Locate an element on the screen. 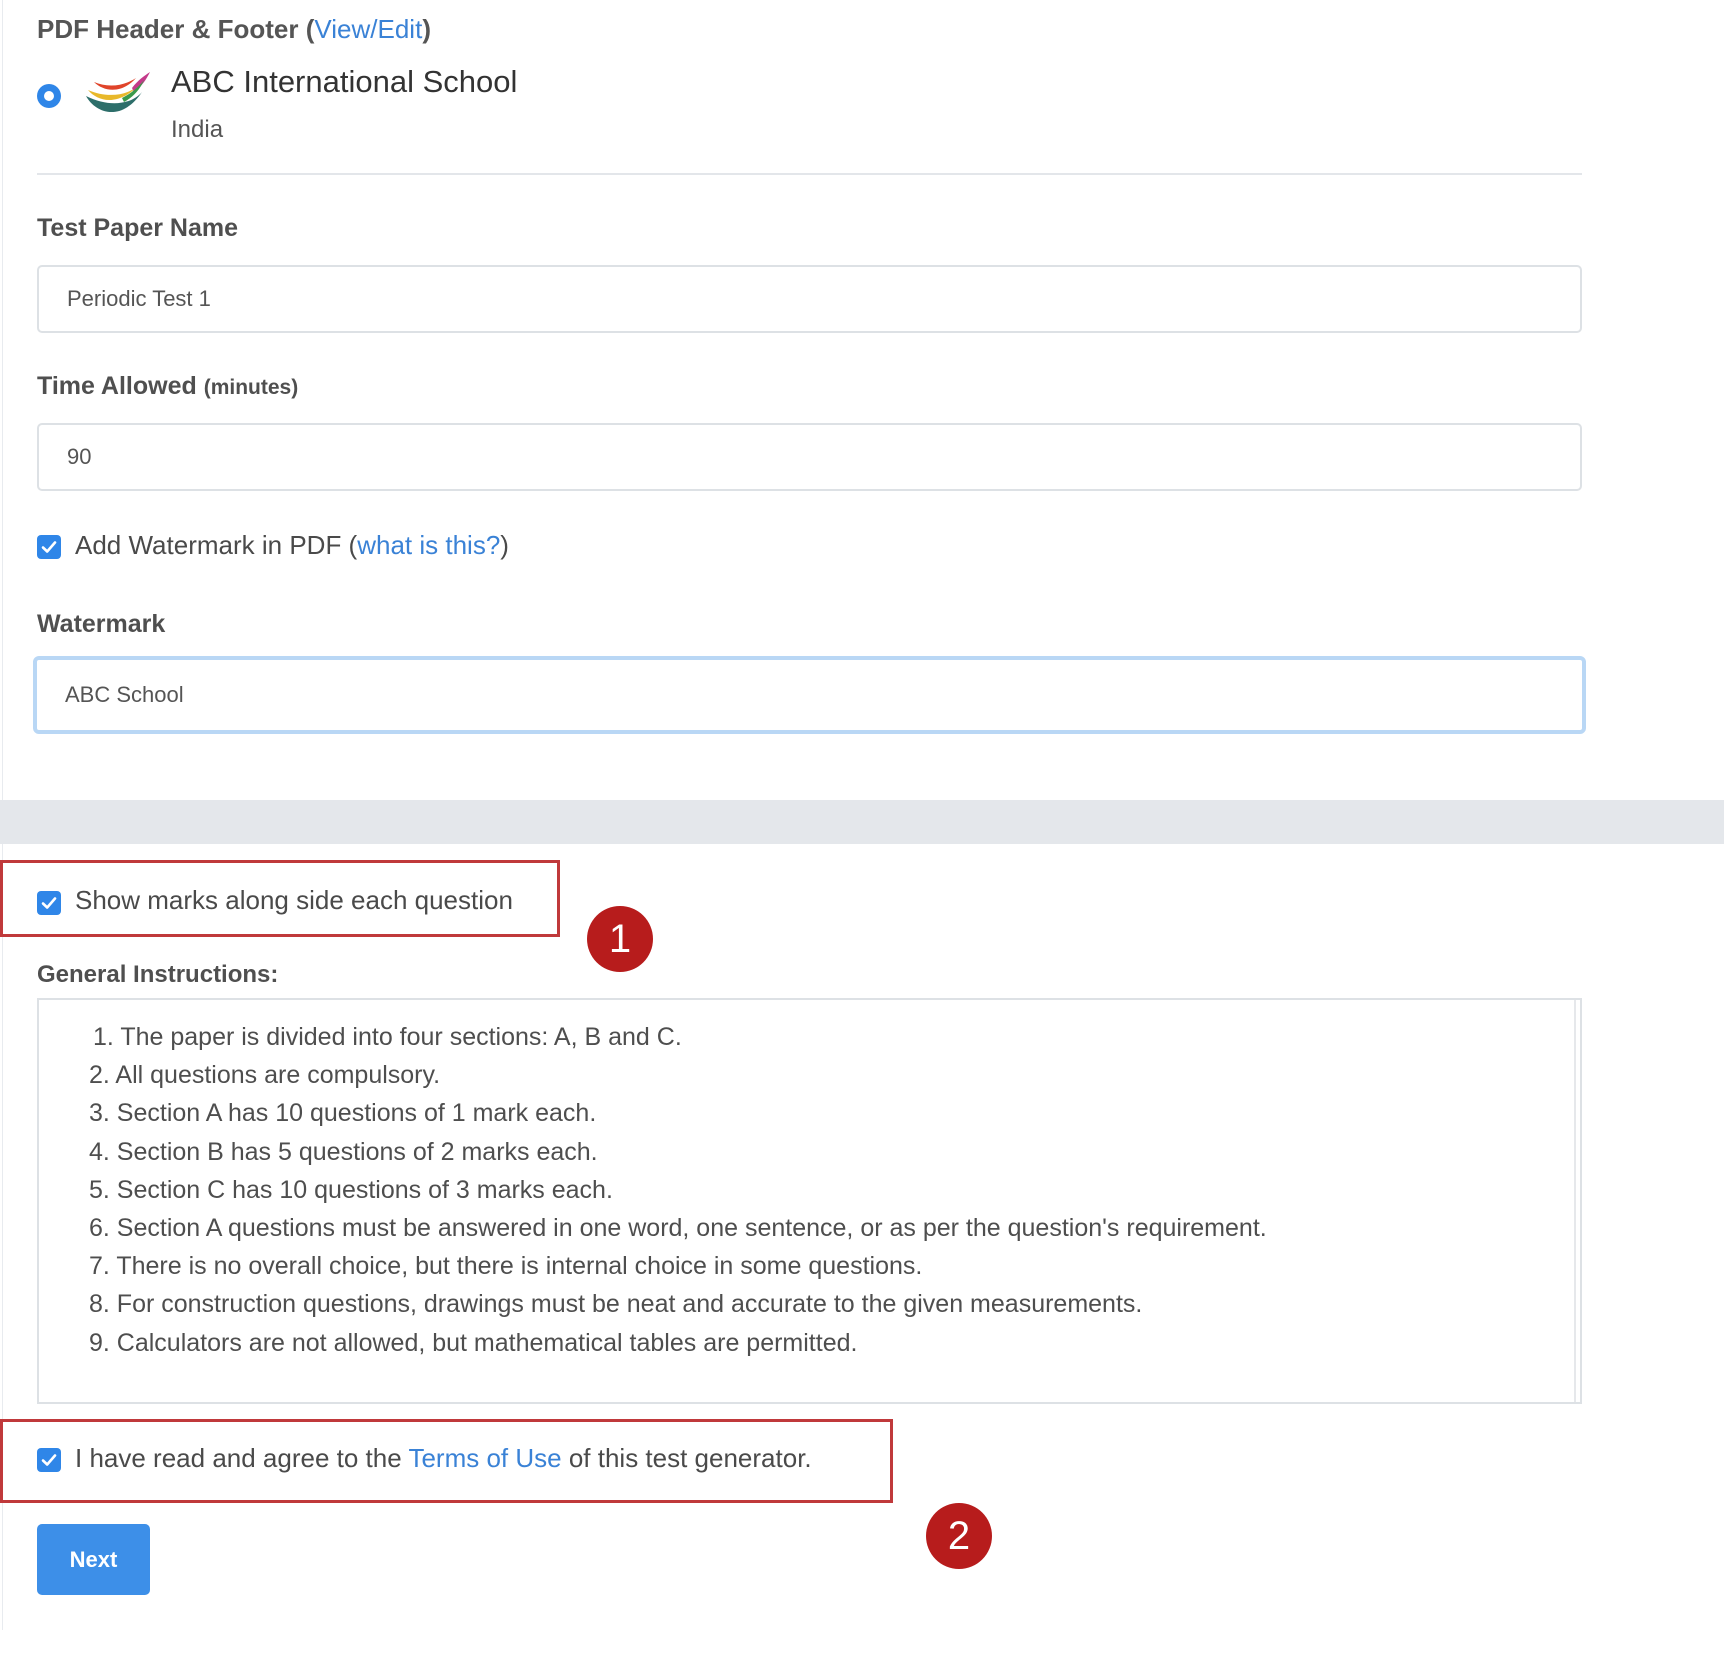  school-name: ABC International School is located at coordinates (344, 81).